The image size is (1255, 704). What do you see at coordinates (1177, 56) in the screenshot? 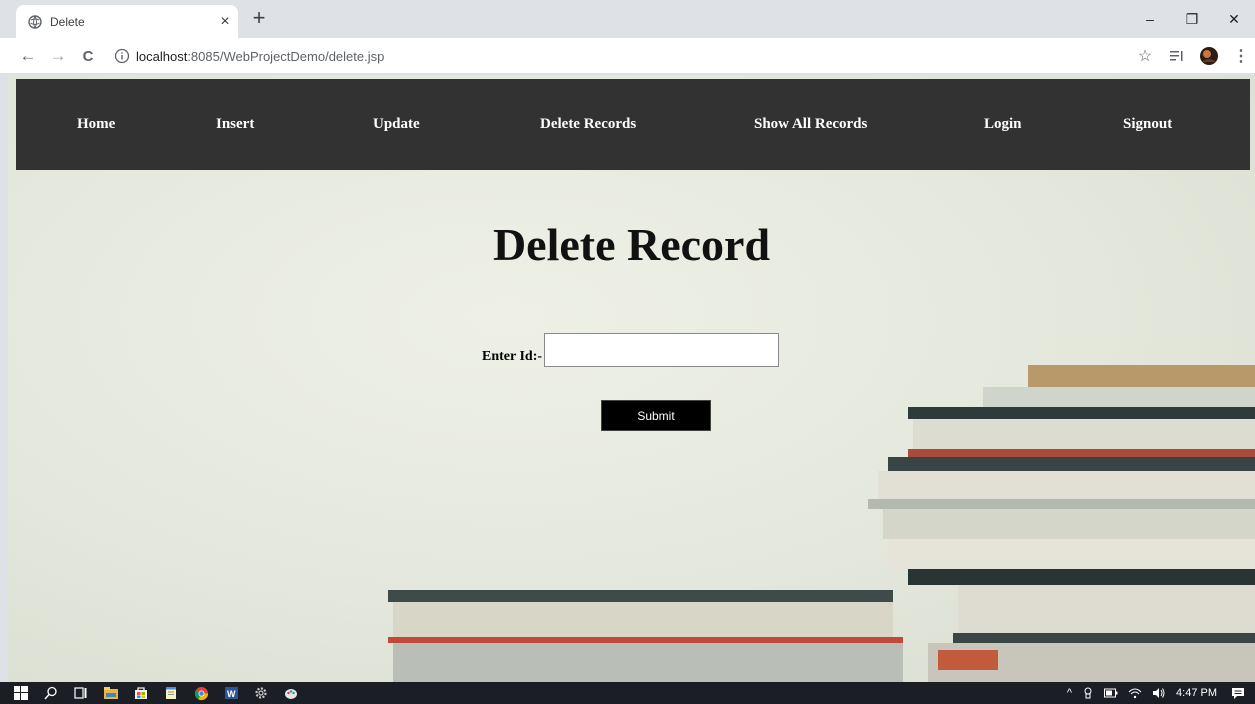
I see `reading-list-icon` at bounding box center [1177, 56].